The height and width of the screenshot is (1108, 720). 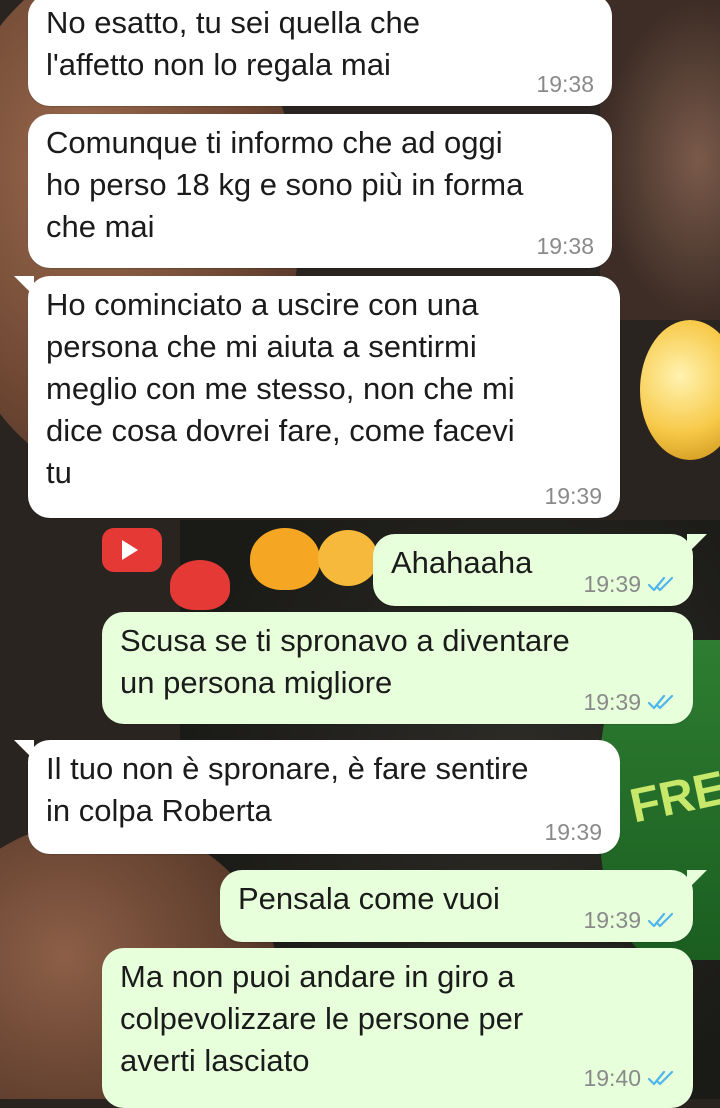 What do you see at coordinates (540, 570) in the screenshot?
I see `message-bubble-outgoing: Ahahaaha 19:39` at bounding box center [540, 570].